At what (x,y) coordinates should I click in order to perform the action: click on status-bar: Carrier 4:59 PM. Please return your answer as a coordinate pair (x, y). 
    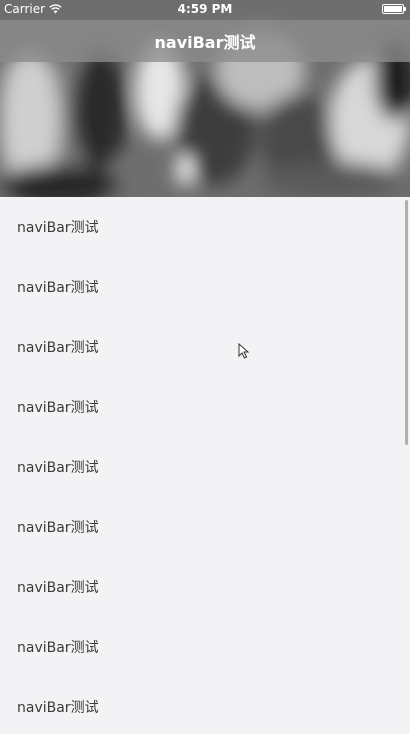
    Looking at the image, I should click on (205, 10).